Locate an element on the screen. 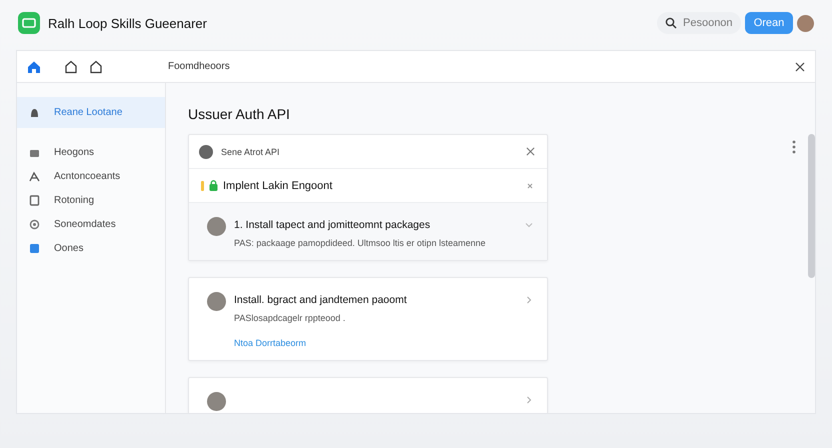 The width and height of the screenshot is (832, 448). square-icon is located at coordinates (34, 248).